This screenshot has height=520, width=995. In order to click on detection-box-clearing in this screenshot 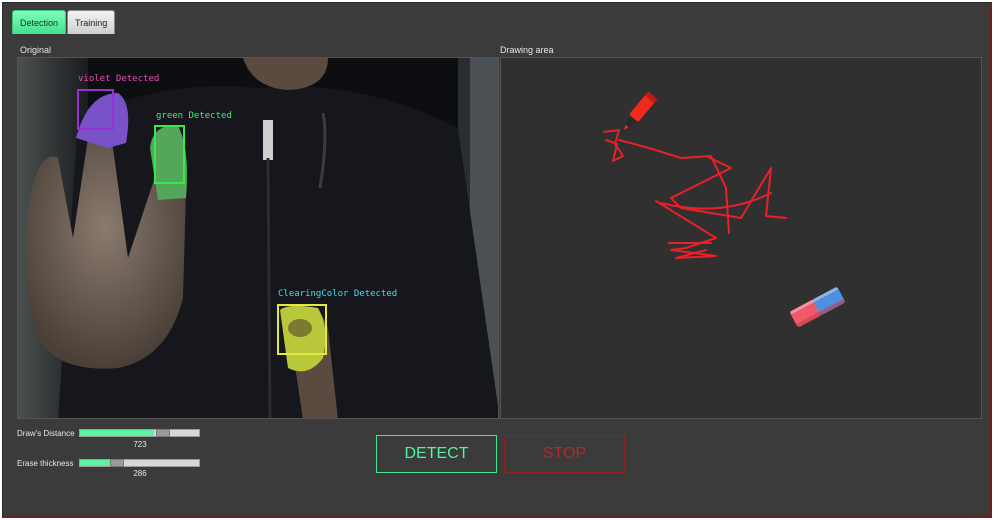, I will do `click(302, 329)`.